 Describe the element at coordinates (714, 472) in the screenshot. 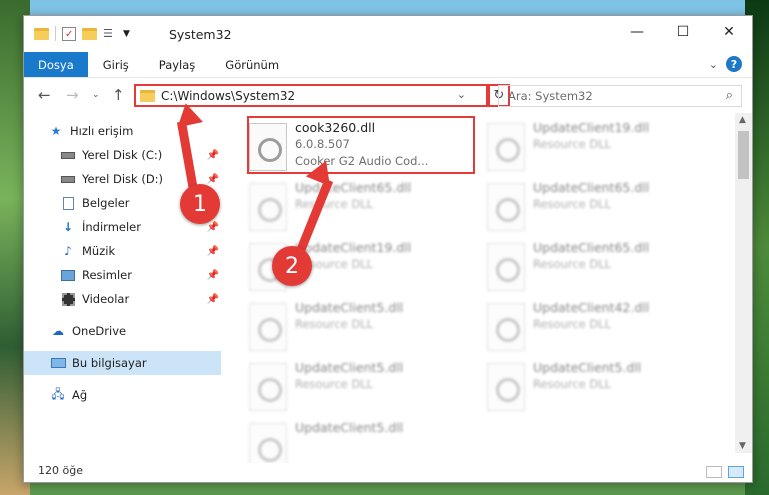

I see `details-view-icon` at that location.